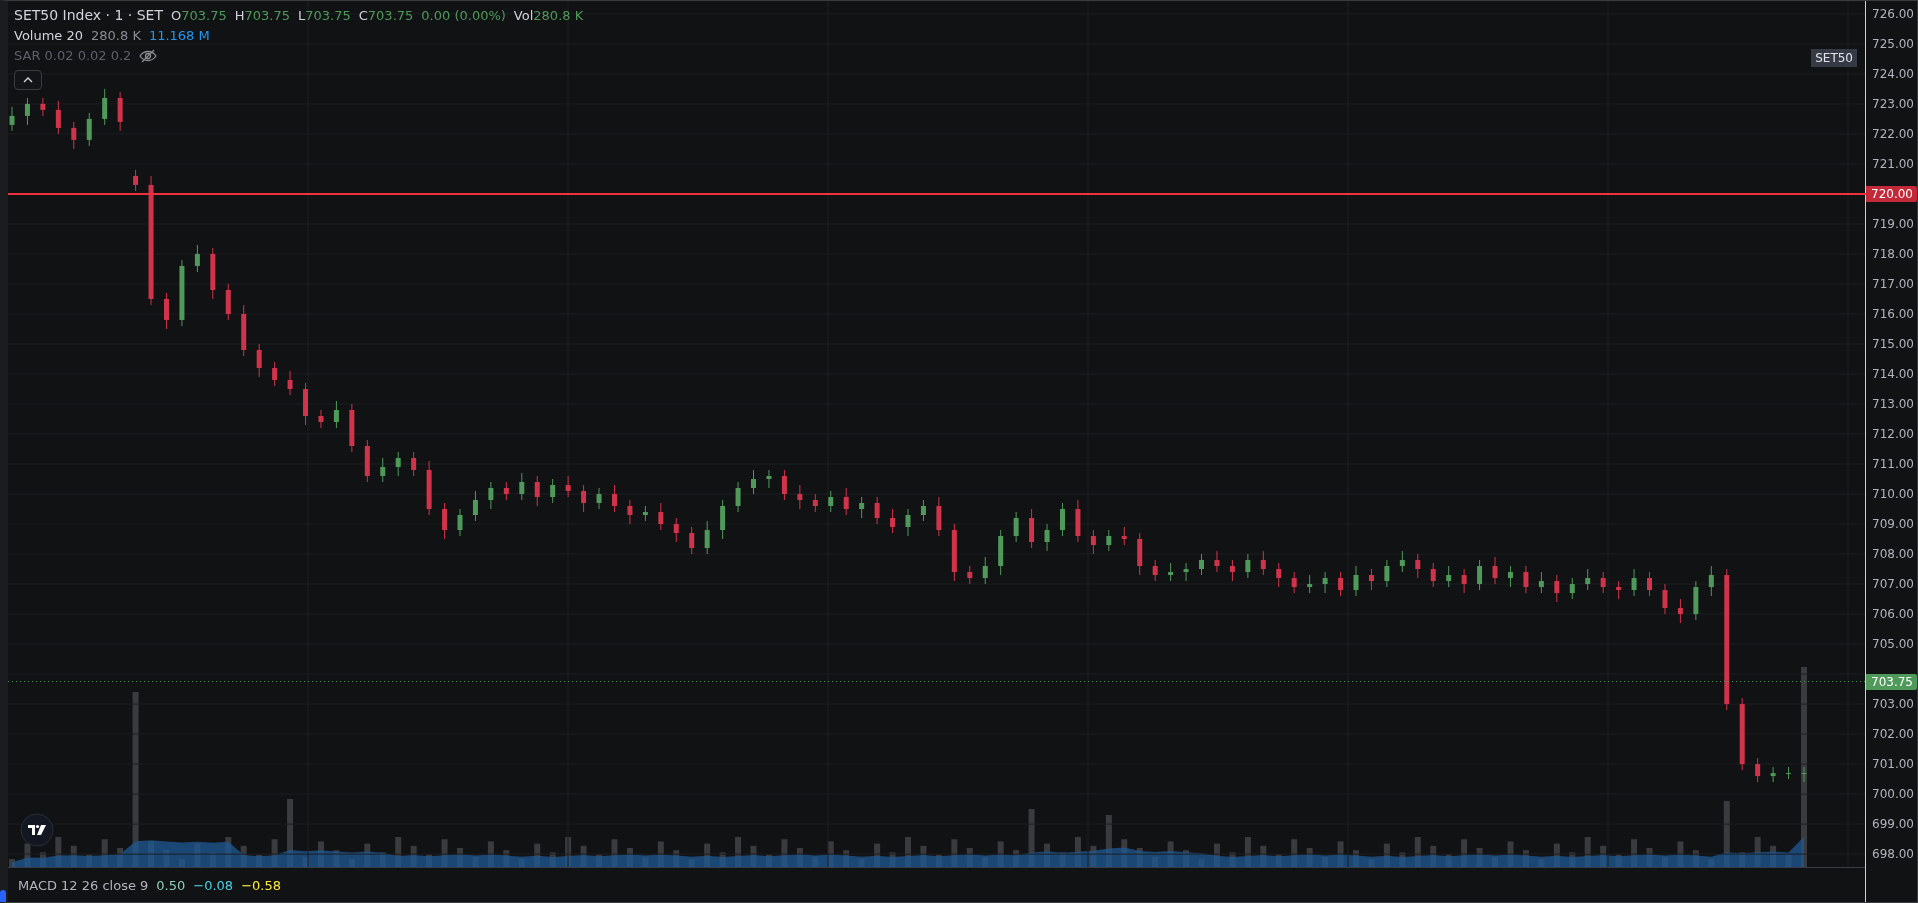 This screenshot has height=903, width=1918. Describe the element at coordinates (88, 15) in the screenshot. I see `symbol-title: SET50 Index · 1 · SET` at that location.